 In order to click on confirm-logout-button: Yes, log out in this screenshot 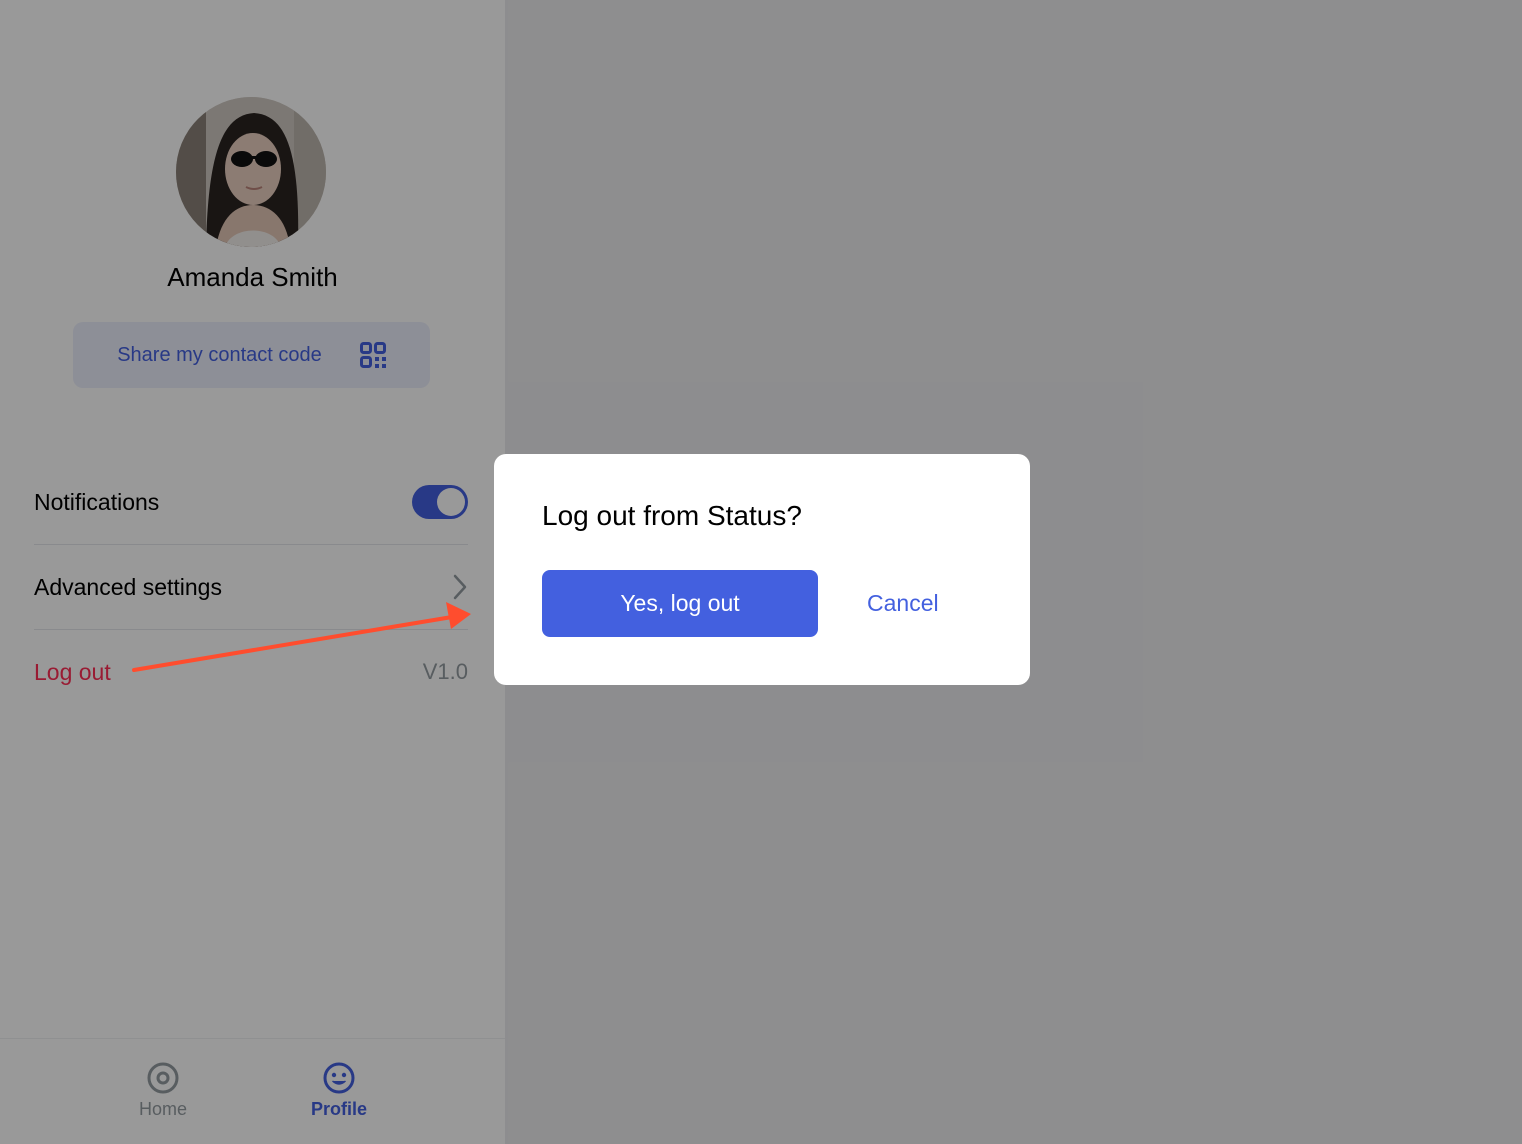, I will do `click(680, 603)`.